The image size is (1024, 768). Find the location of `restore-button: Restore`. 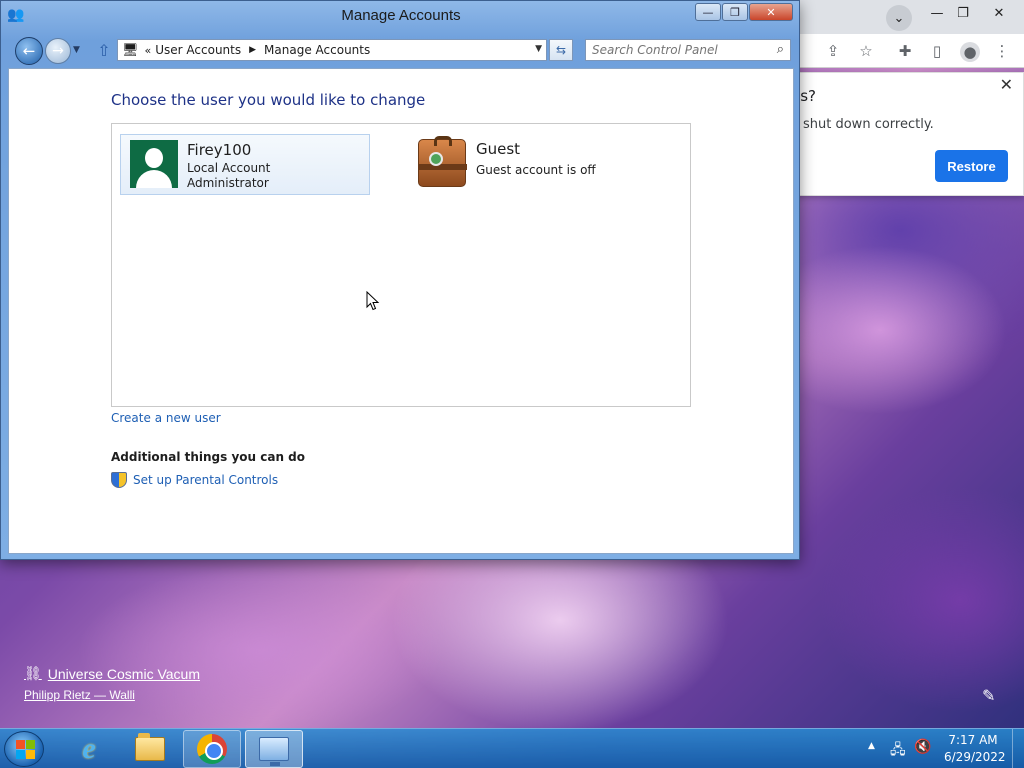

restore-button: Restore is located at coordinates (971, 166).